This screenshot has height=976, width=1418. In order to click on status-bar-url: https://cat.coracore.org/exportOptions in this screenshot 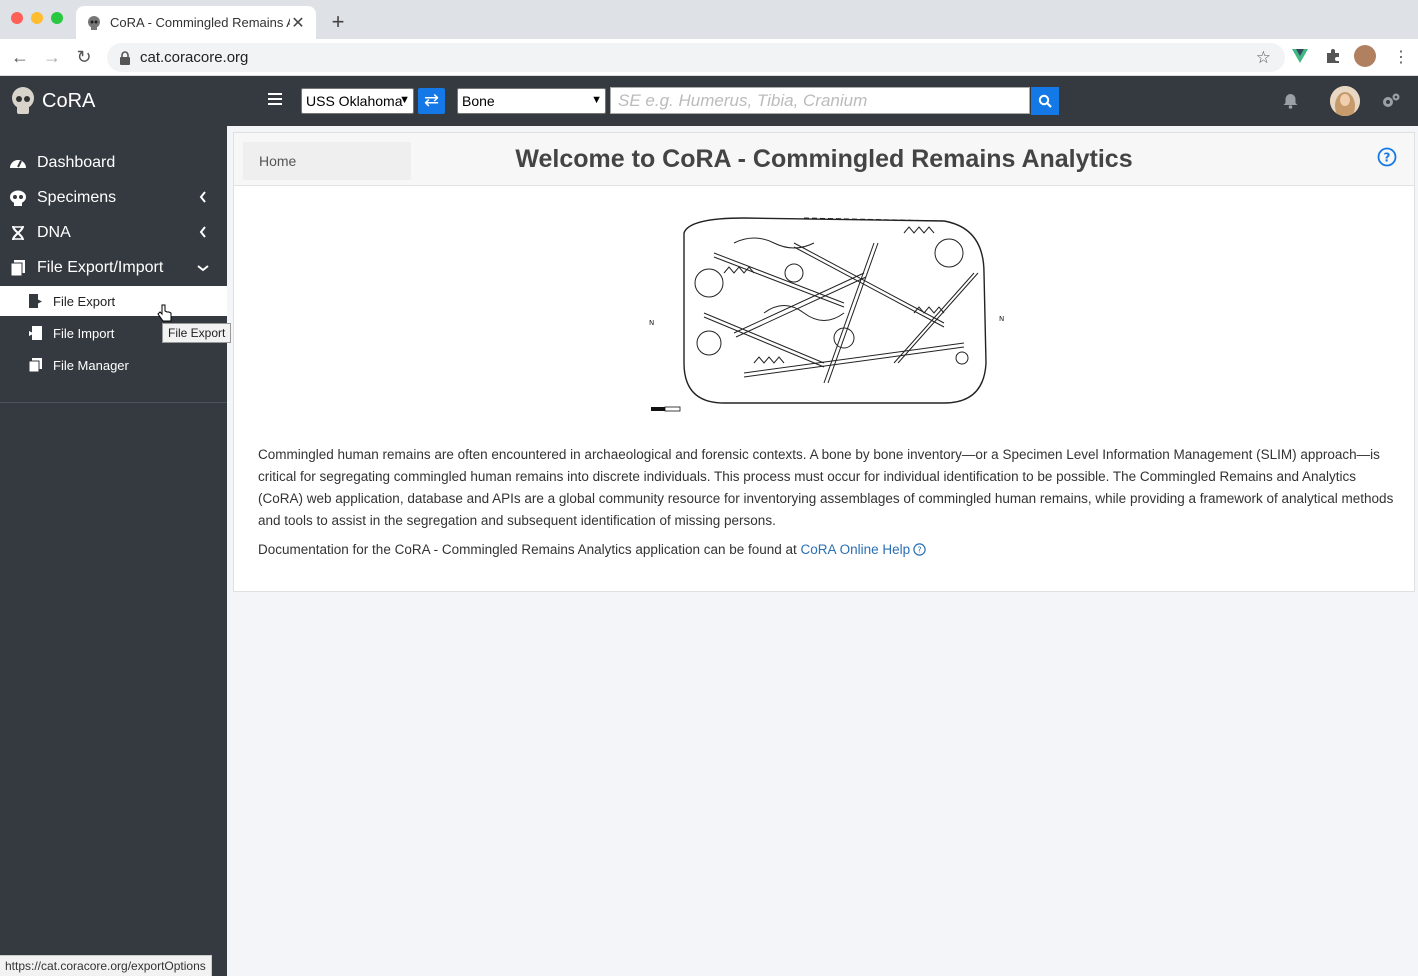, I will do `click(106, 965)`.